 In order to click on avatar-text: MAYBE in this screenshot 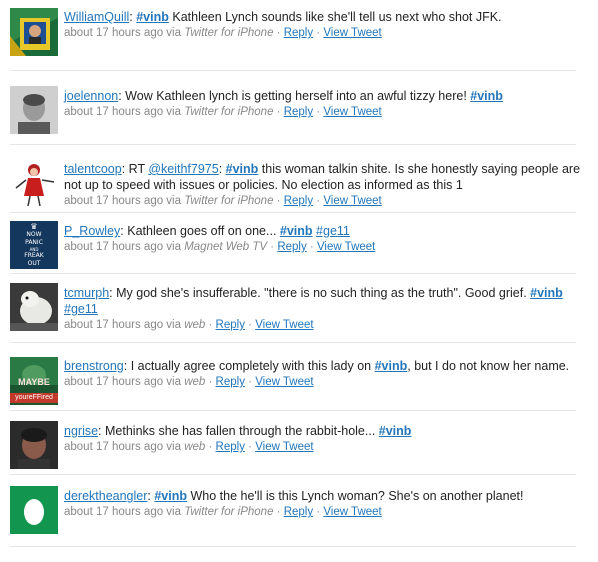, I will do `click(34, 382)`.